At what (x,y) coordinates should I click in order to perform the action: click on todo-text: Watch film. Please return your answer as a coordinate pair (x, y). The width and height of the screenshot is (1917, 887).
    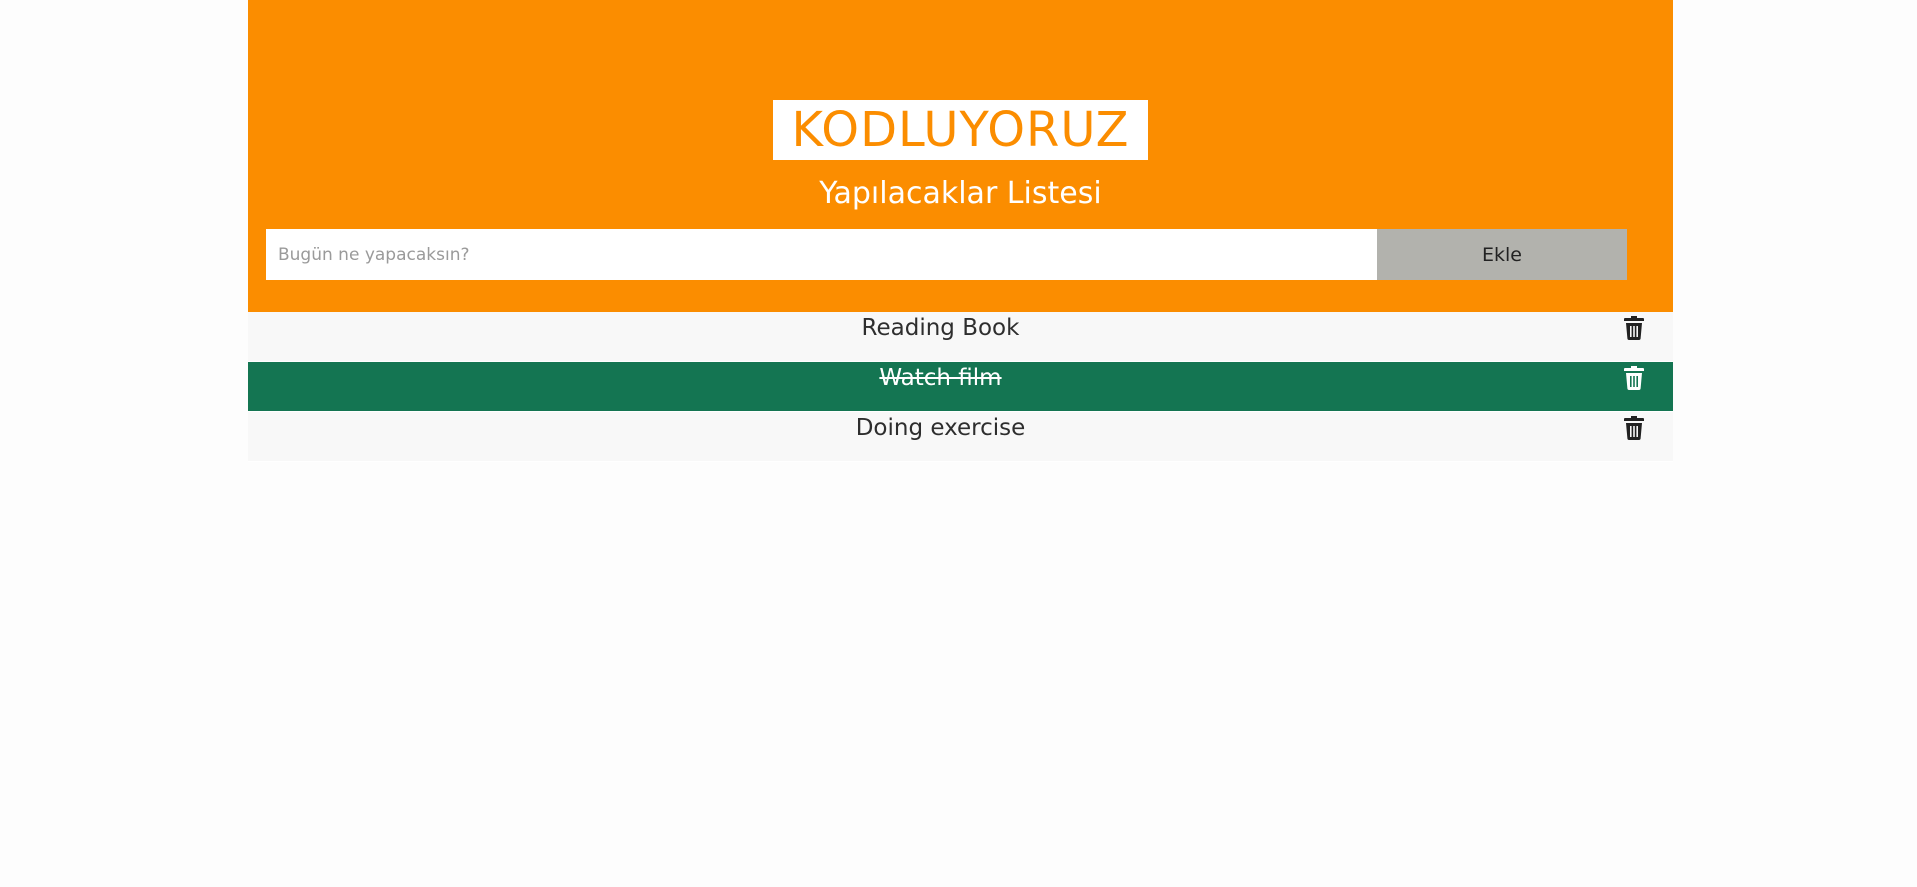
    Looking at the image, I should click on (940, 378).